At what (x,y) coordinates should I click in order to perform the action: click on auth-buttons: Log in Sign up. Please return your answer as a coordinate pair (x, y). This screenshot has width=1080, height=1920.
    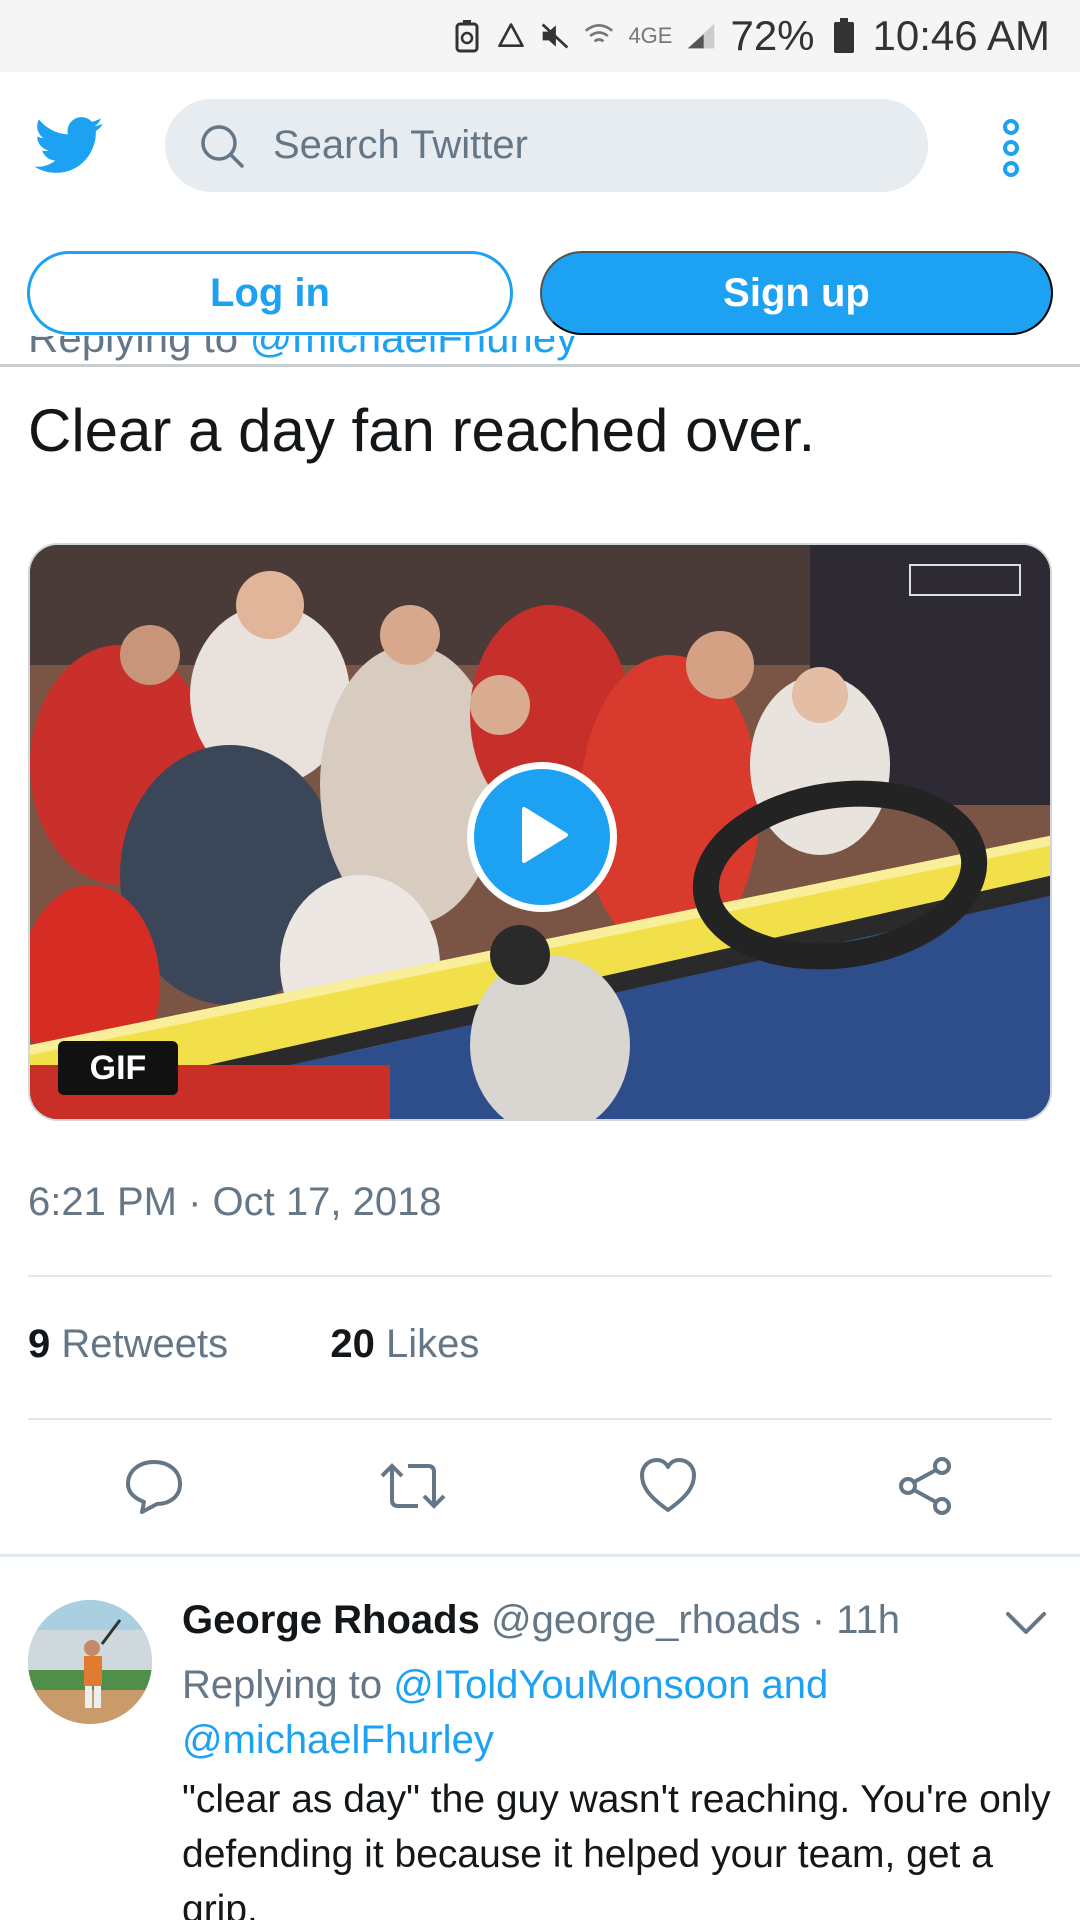
    Looking at the image, I should click on (540, 293).